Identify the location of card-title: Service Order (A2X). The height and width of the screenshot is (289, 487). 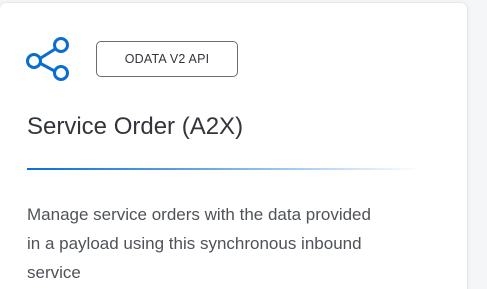
(135, 127).